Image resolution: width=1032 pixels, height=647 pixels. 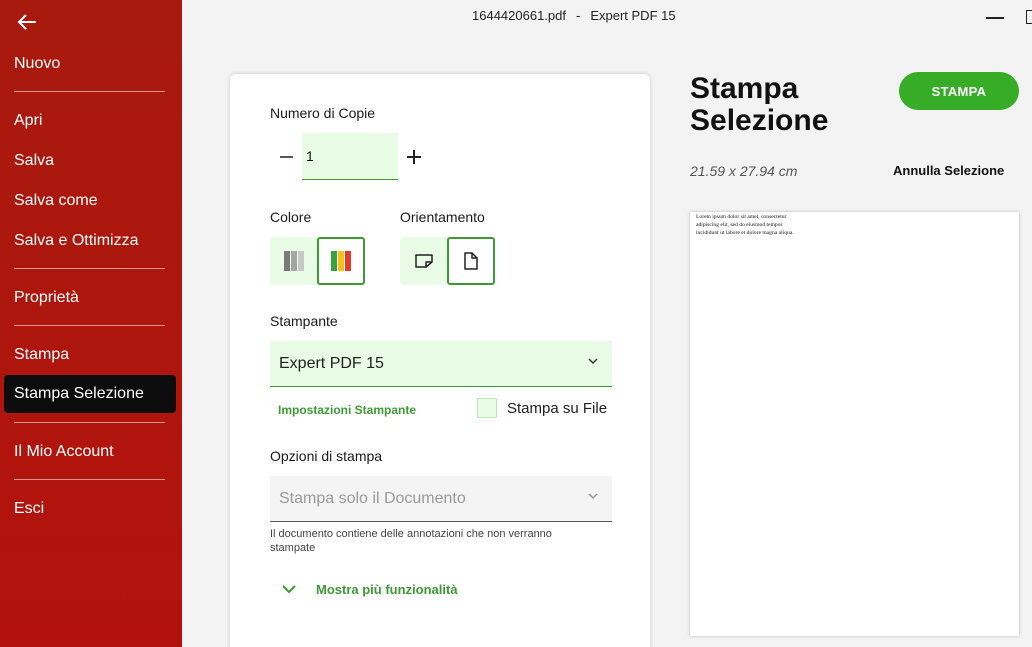 What do you see at coordinates (487, 408) in the screenshot?
I see `print-to-file-checkbox` at bounding box center [487, 408].